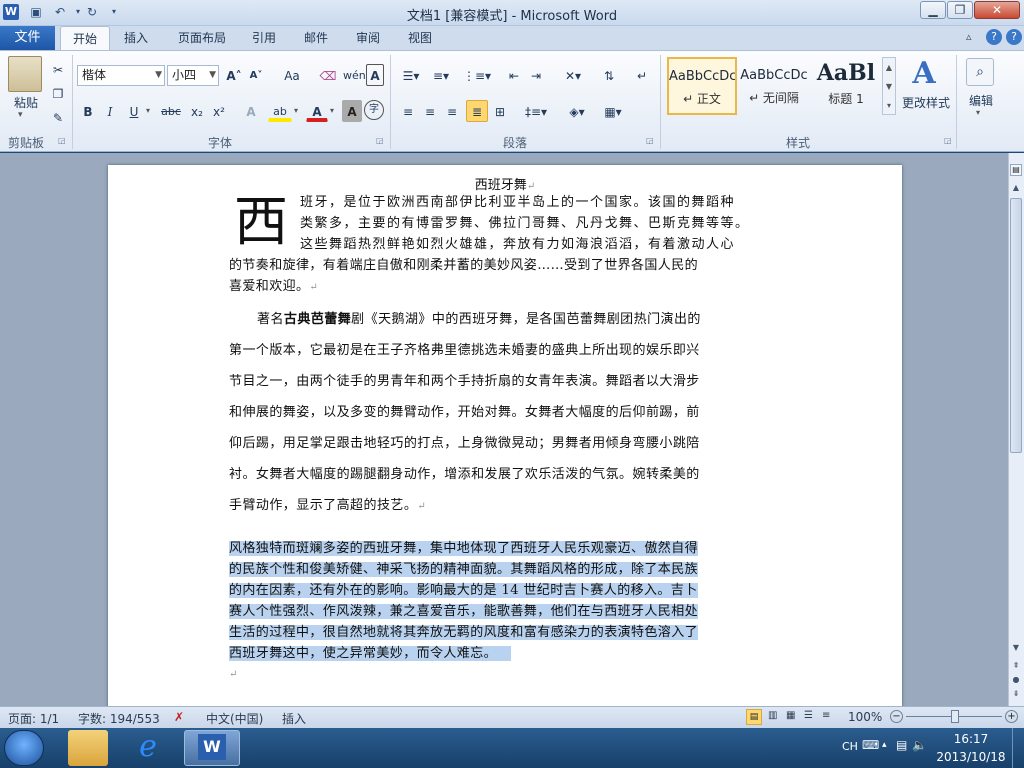 This screenshot has width=1024, height=768. What do you see at coordinates (256, 75) in the screenshot?
I see `shrink-font-button: A˅` at bounding box center [256, 75].